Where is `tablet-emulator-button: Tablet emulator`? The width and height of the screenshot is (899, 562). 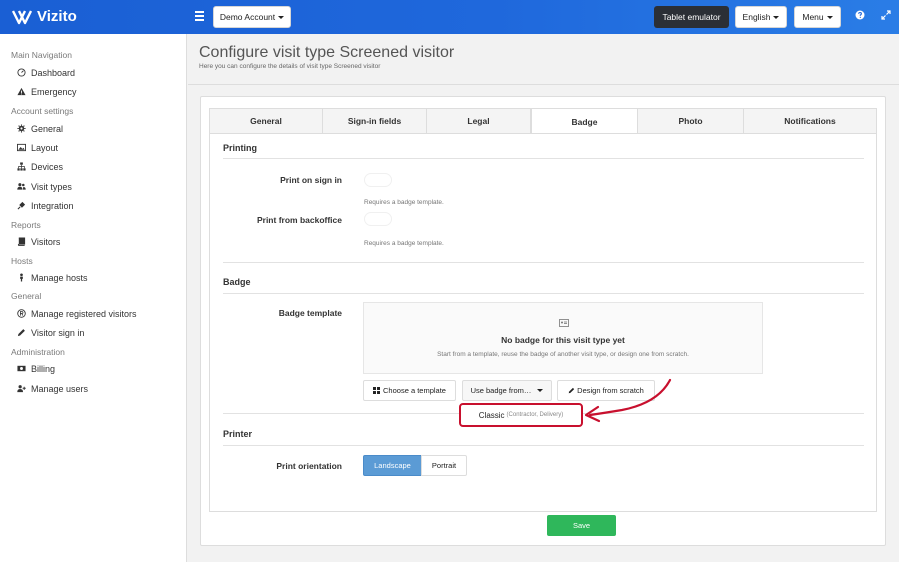
tablet-emulator-button: Tablet emulator is located at coordinates (691, 17).